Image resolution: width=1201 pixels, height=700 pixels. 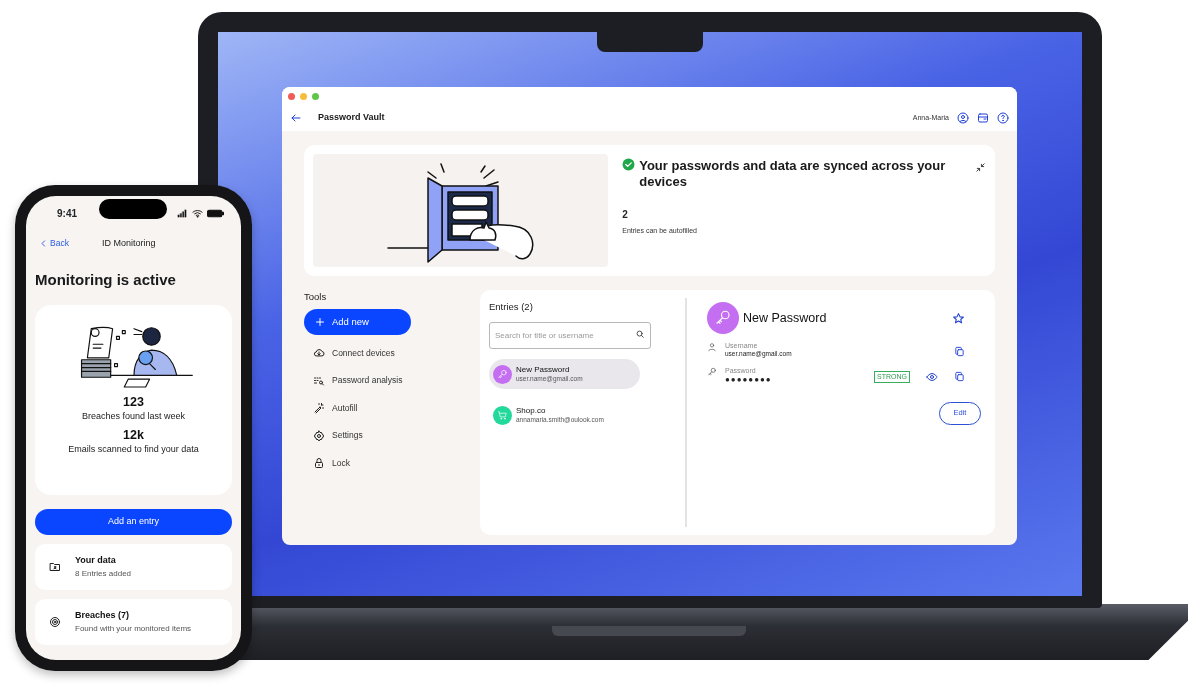 What do you see at coordinates (748, 380) in the screenshot?
I see `field-value: ●●●●●●●●` at bounding box center [748, 380].